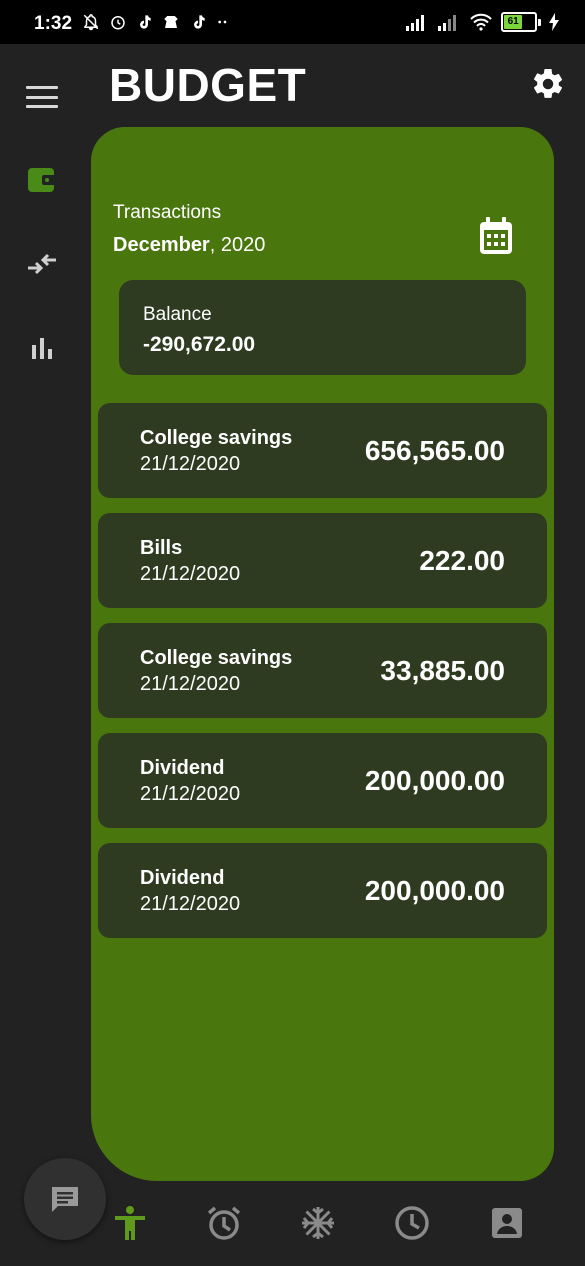 The height and width of the screenshot is (1266, 585). I want to click on rail-item-transfer, so click(42, 264).